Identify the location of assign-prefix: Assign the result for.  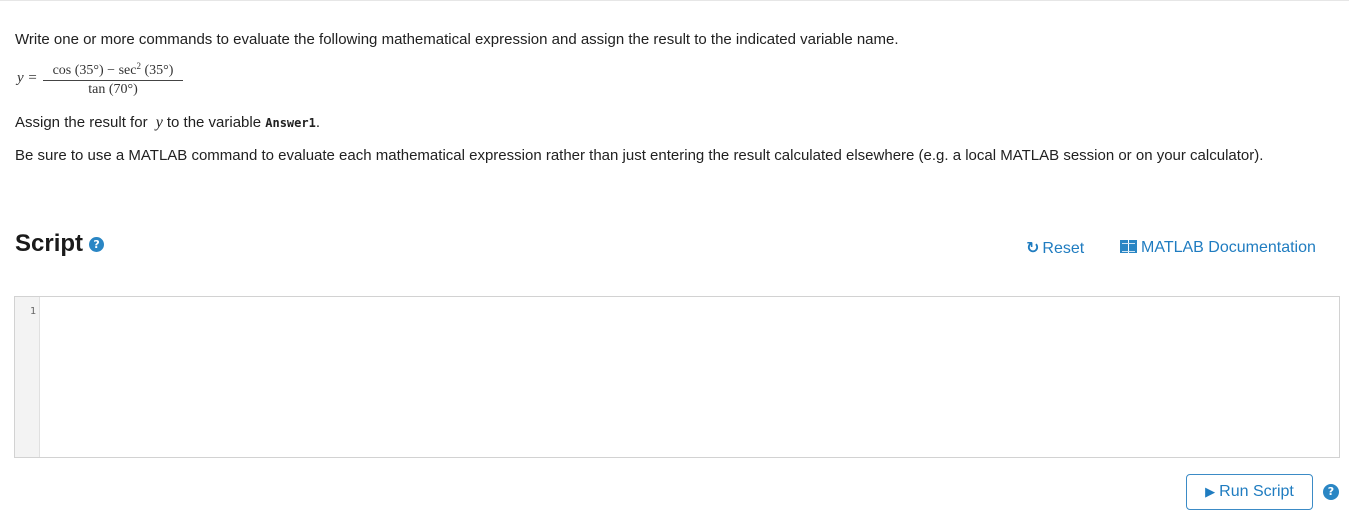
(81, 122).